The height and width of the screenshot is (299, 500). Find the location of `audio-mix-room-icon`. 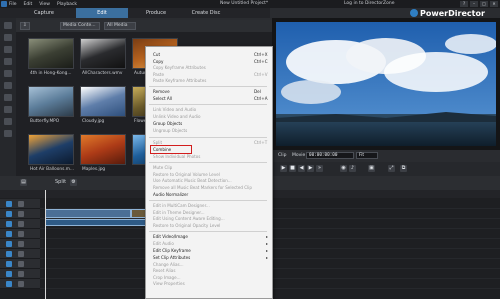

audio-mix-room-icon is located at coordinates (8, 97).